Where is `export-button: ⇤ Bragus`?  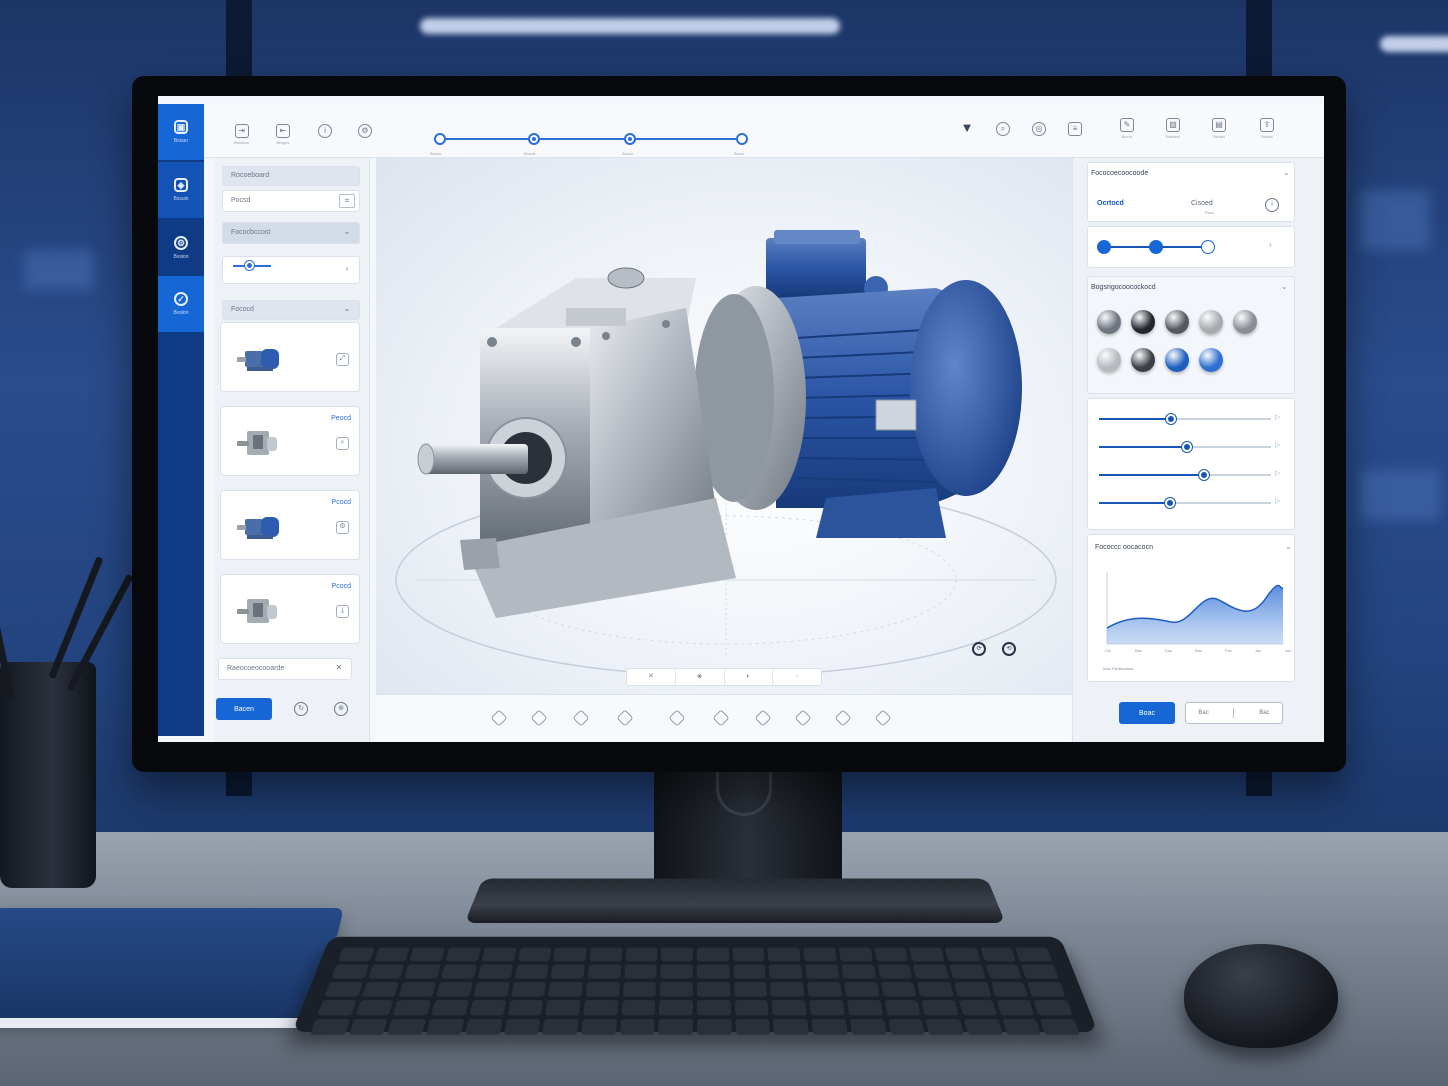
export-button: ⇤ Bragus is located at coordinates (283, 134).